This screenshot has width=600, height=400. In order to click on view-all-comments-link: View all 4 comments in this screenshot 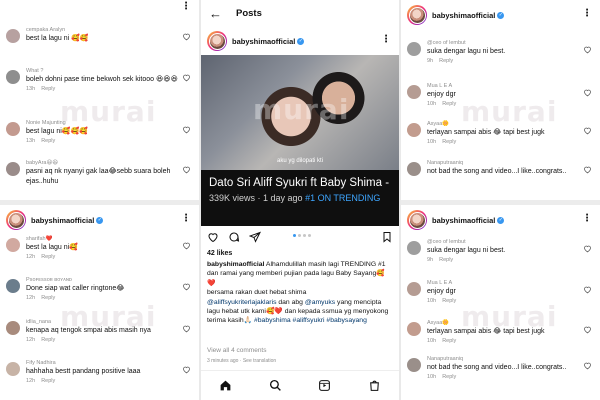, I will do `click(237, 350)`.